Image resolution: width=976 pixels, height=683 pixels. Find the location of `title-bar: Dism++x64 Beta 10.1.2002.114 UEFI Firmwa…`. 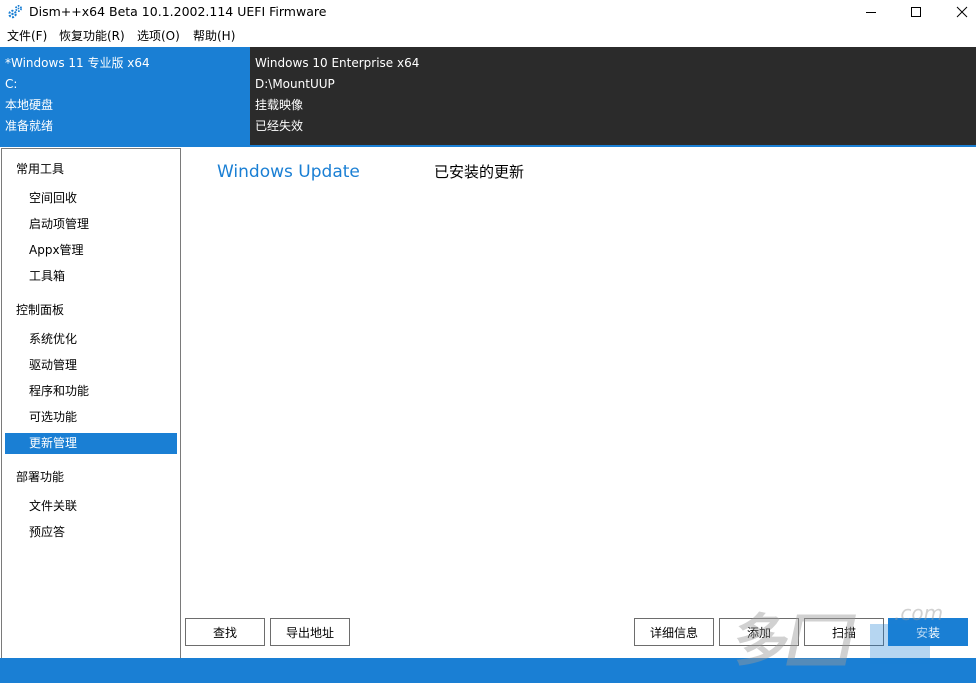

title-bar: Dism++x64 Beta 10.1.2002.114 UEFI Firmwa… is located at coordinates (488, 12).